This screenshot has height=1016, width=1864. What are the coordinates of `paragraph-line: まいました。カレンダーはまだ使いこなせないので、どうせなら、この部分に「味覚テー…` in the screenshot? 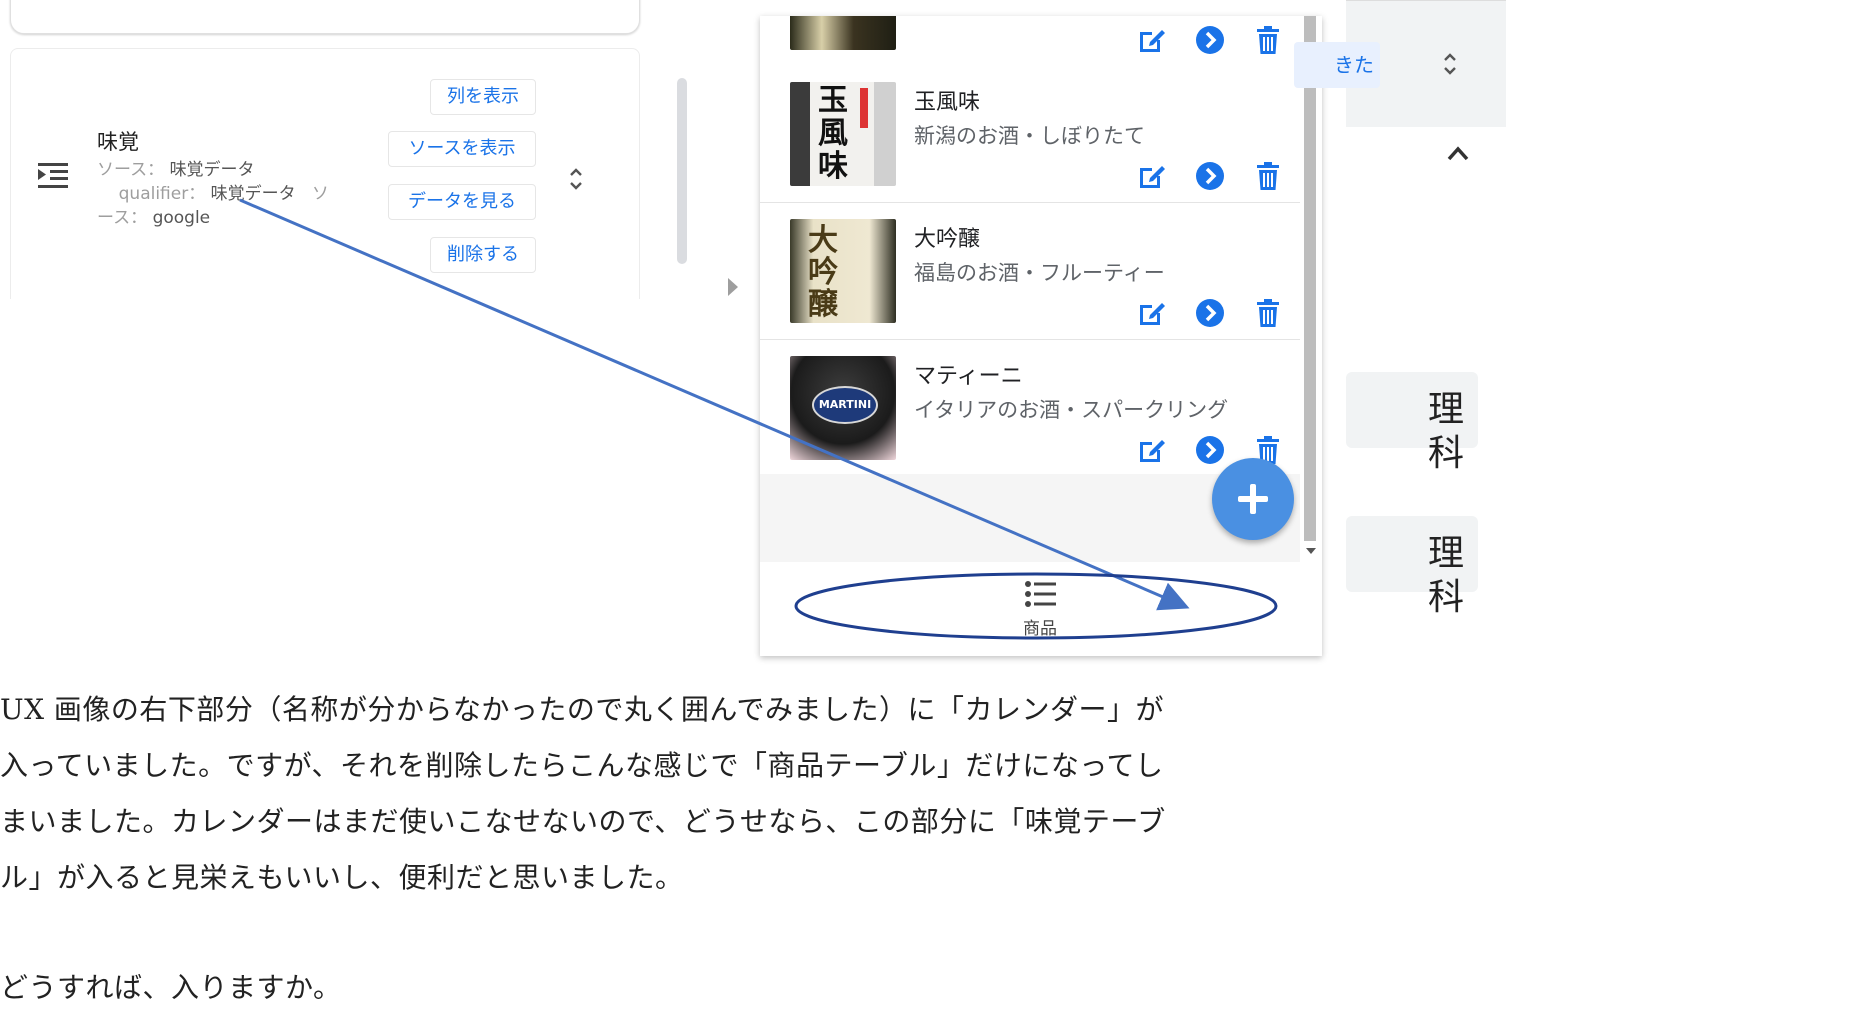 It's located at (583, 821).